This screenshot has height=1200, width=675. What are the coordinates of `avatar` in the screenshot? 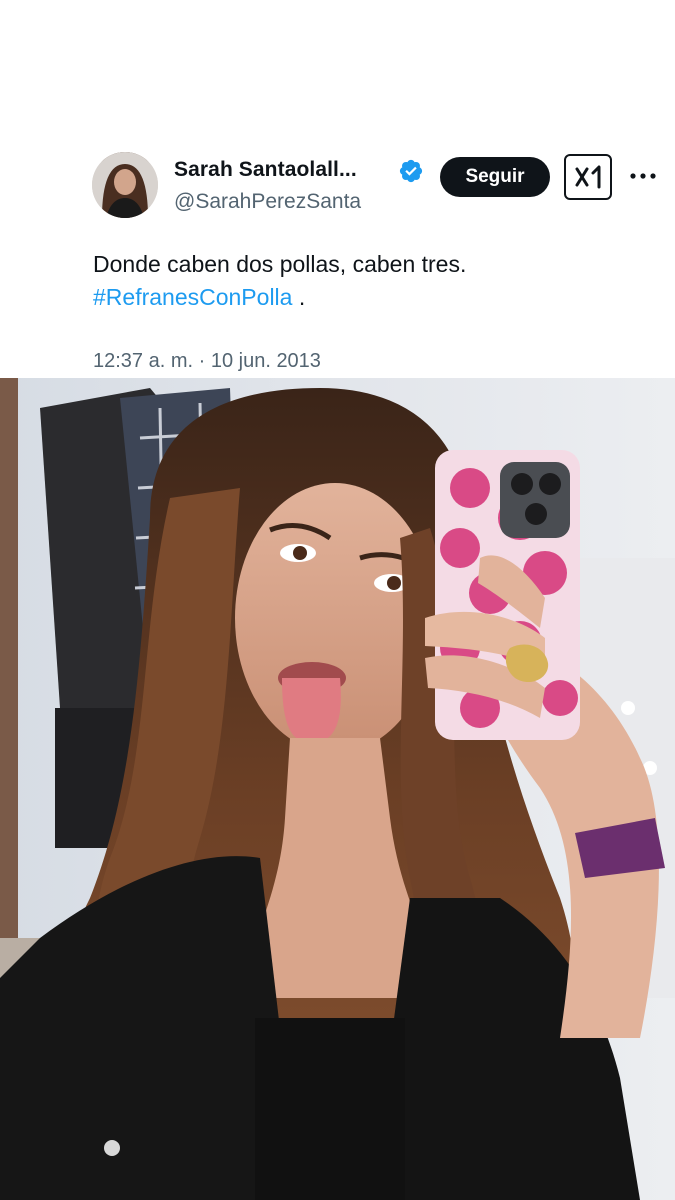 It's located at (125, 185).